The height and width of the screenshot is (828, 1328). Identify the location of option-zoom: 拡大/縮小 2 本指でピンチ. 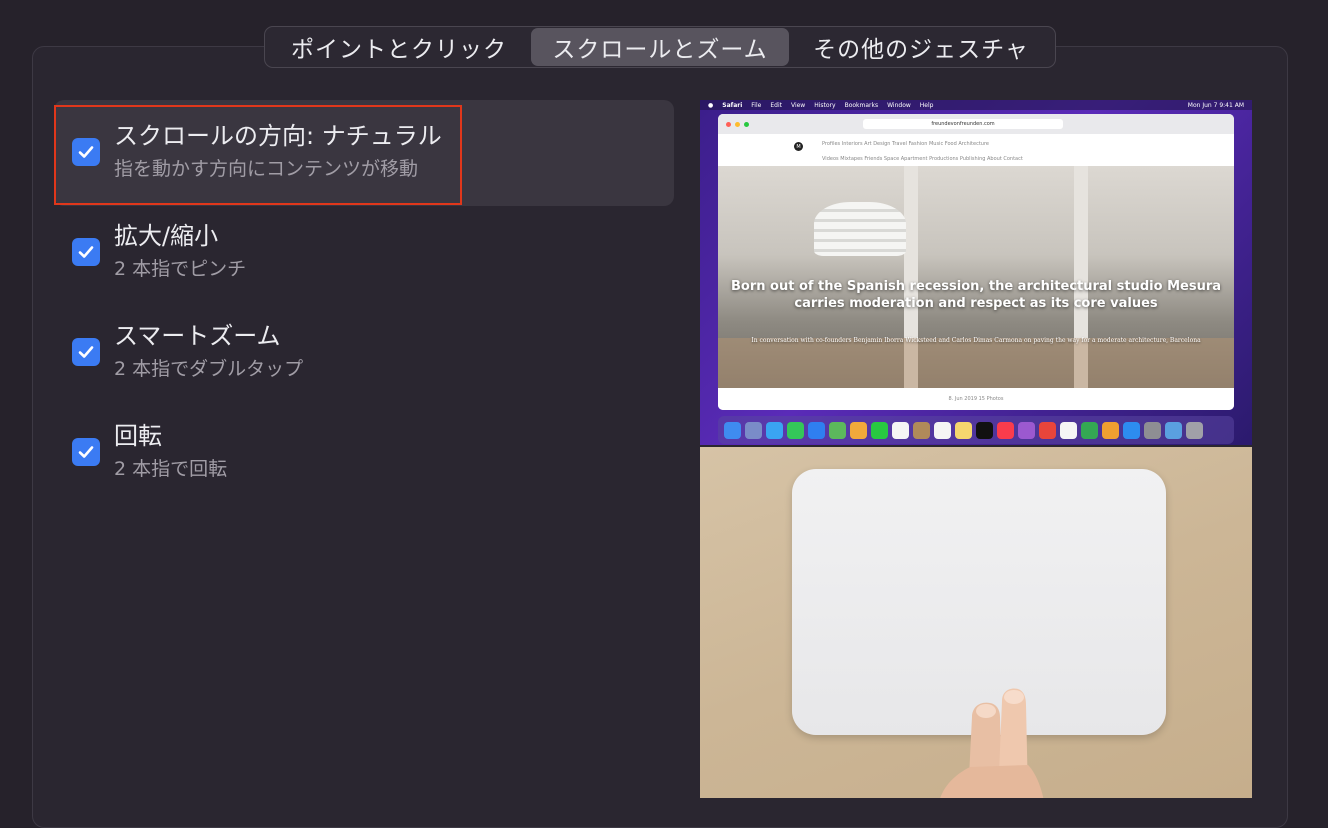
(364, 253).